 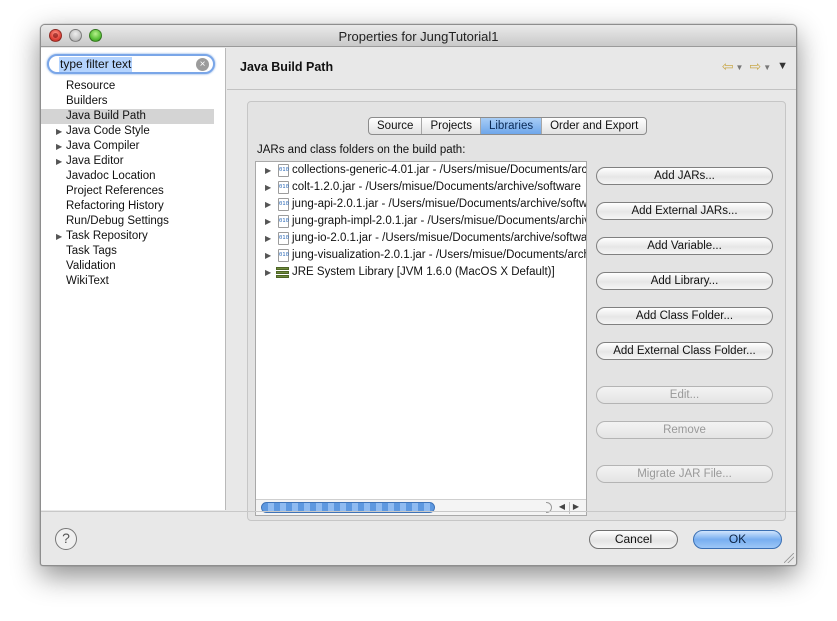 I want to click on help-icon: ?, so click(x=66, y=539).